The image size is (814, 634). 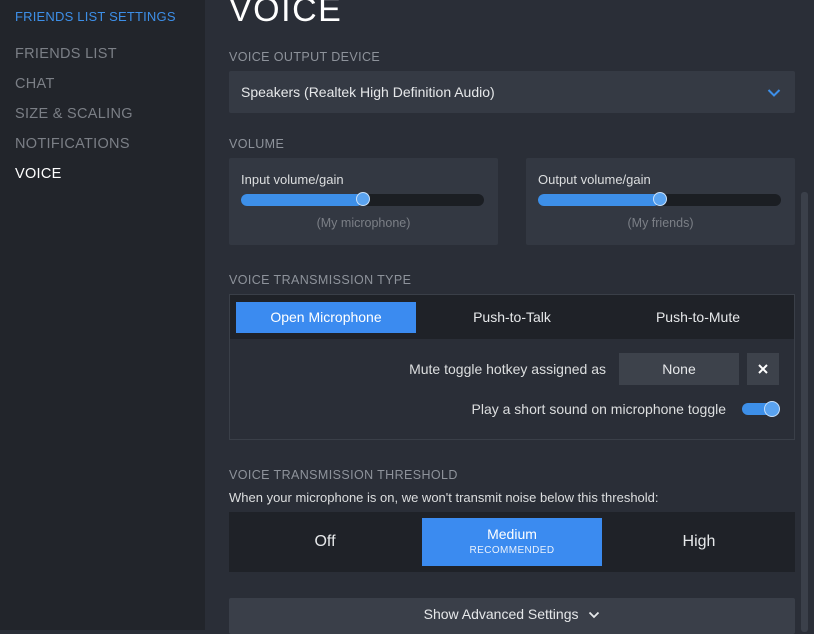 I want to click on sidebar-item-notifications: NOTIFICATIONS, so click(x=72, y=144).